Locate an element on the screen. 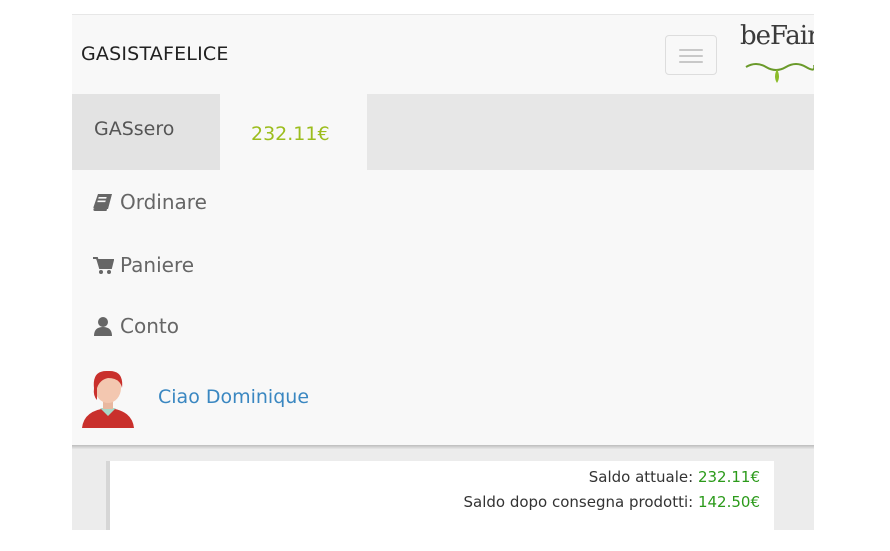 This screenshot has width=890, height=551. current-balance-line: Saldo attuale: 232.11€ is located at coordinates (674, 477).